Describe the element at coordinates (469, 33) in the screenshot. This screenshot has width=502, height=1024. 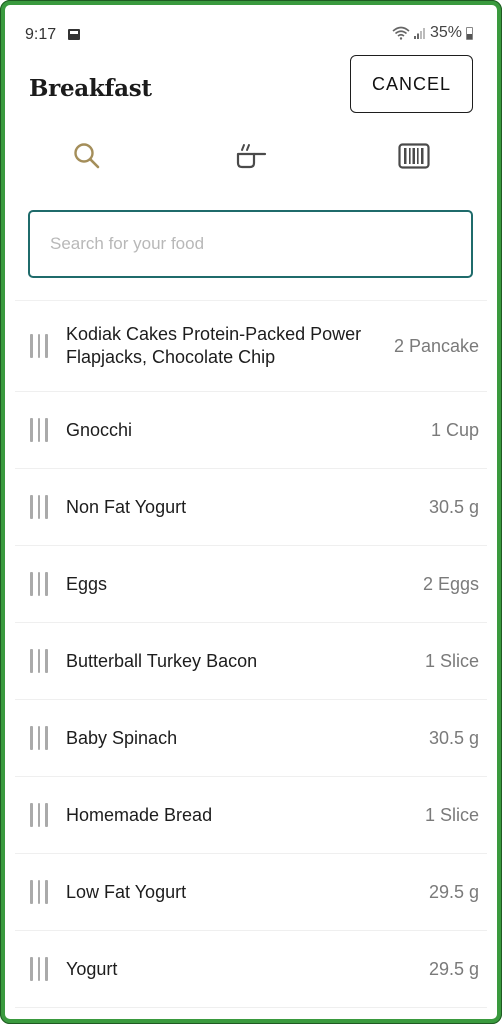
I see `battery-icon` at that location.